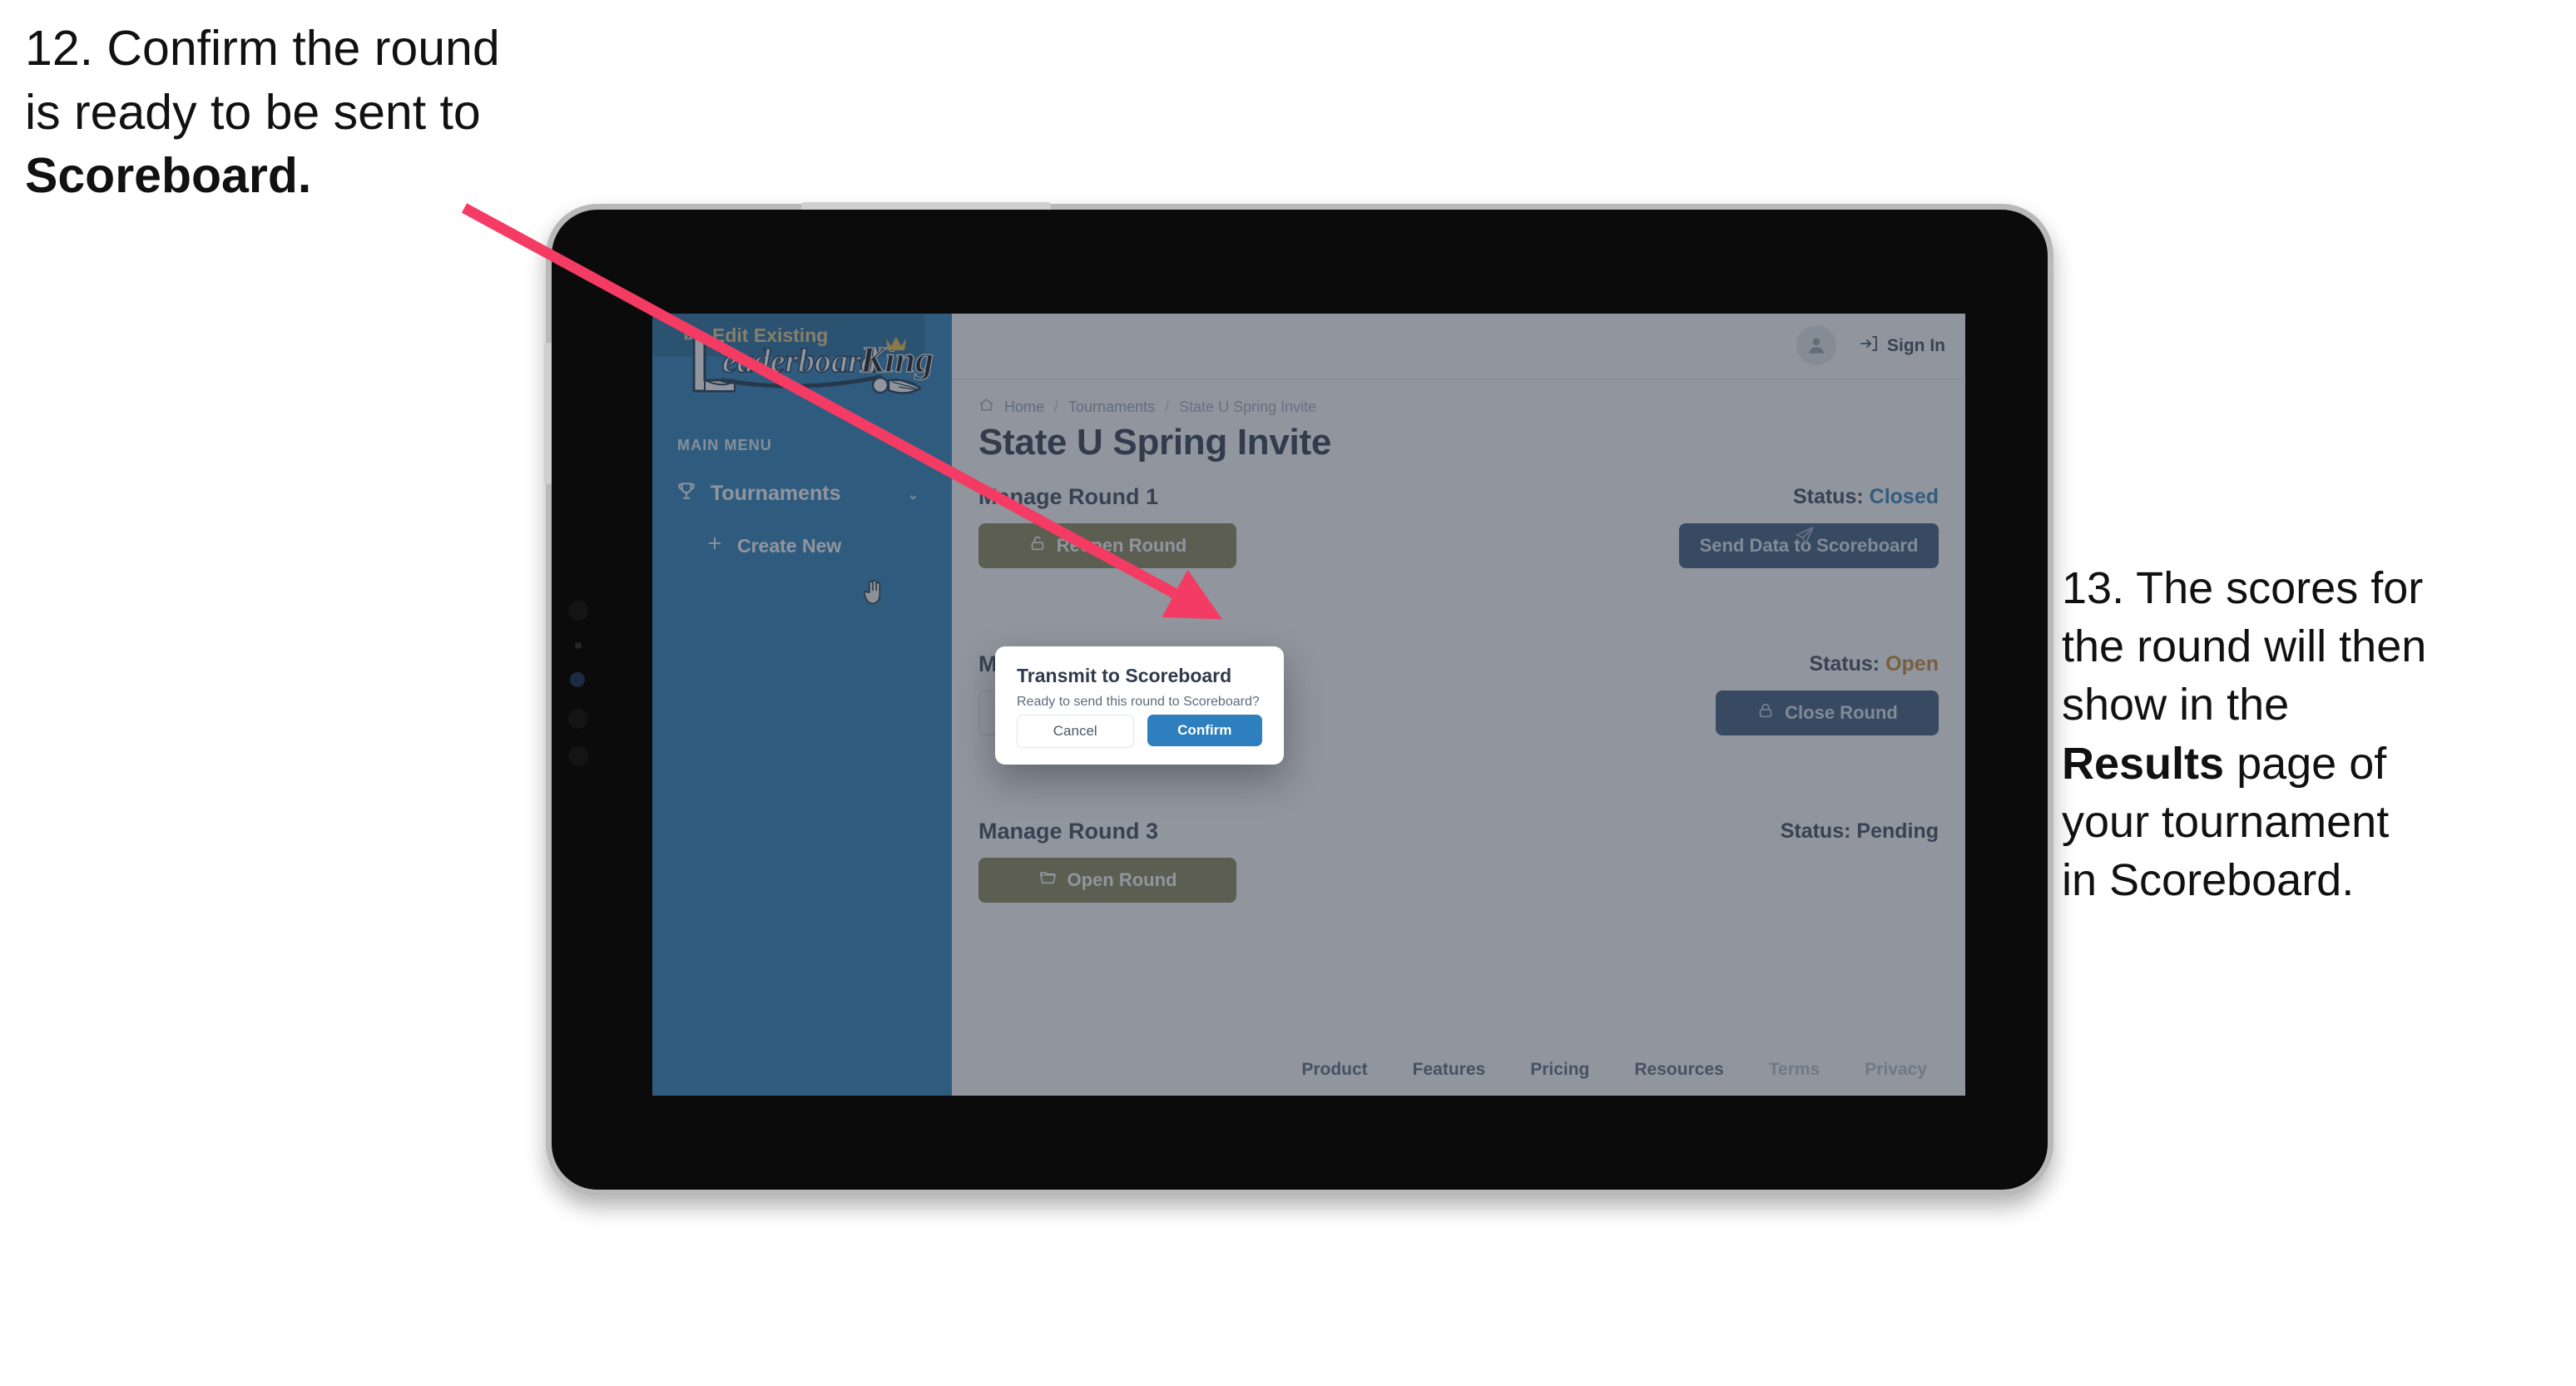  Describe the element at coordinates (548, 413) in the screenshot. I see `tablet-side-rail` at that location.